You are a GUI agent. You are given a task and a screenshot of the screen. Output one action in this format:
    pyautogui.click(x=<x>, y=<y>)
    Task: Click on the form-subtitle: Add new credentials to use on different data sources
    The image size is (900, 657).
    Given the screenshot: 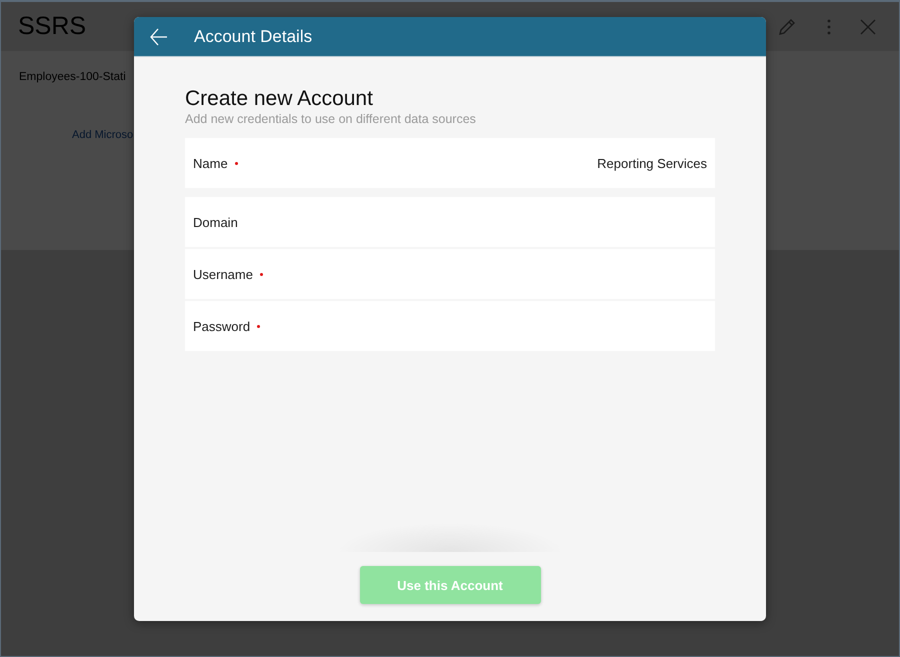 What is the action you would take?
    pyautogui.click(x=331, y=119)
    